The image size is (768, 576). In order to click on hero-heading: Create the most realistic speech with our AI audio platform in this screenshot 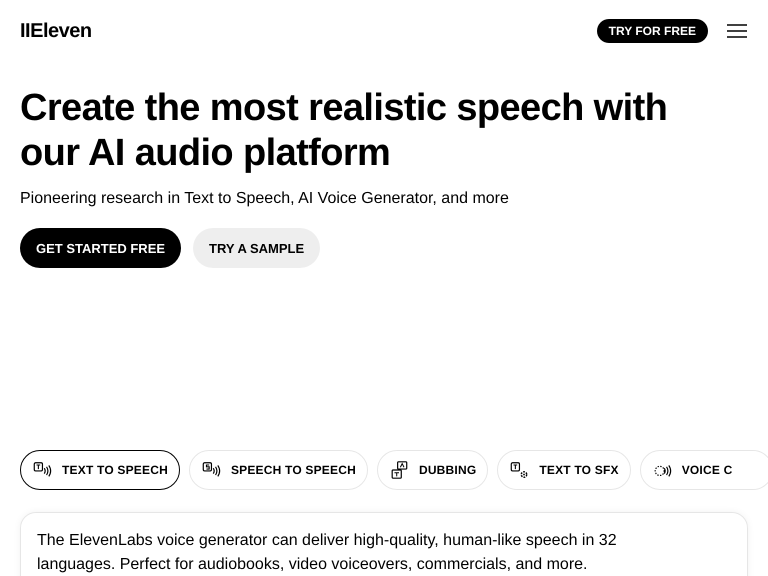, I will do `click(344, 131)`.